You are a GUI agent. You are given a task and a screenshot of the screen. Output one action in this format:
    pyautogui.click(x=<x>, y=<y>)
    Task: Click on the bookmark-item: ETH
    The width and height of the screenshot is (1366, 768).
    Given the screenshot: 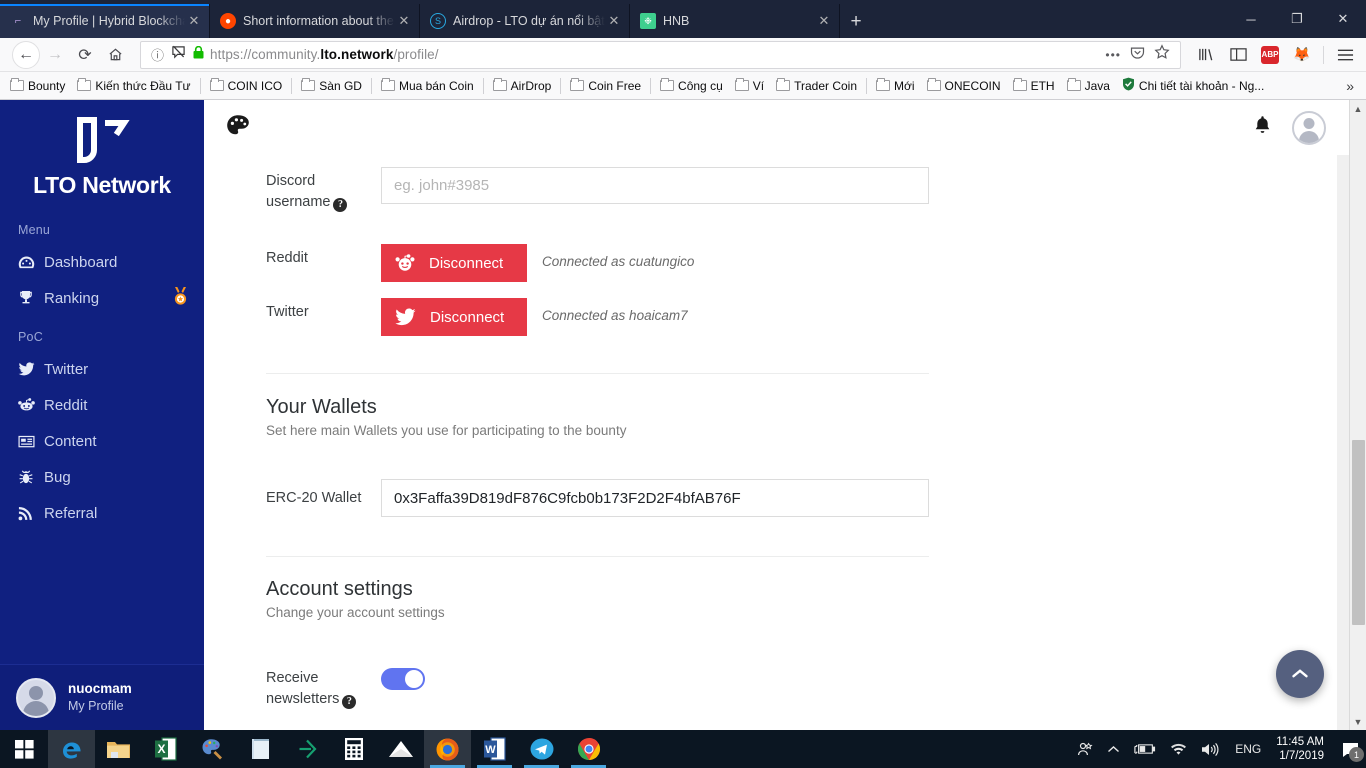 What is the action you would take?
    pyautogui.click(x=1034, y=86)
    